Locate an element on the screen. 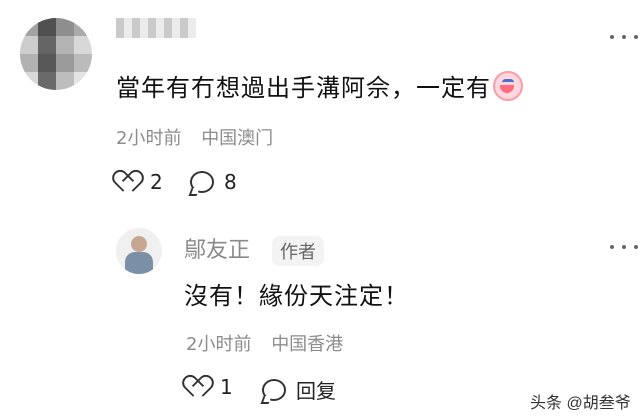  reply-count: 8 is located at coordinates (230, 182).